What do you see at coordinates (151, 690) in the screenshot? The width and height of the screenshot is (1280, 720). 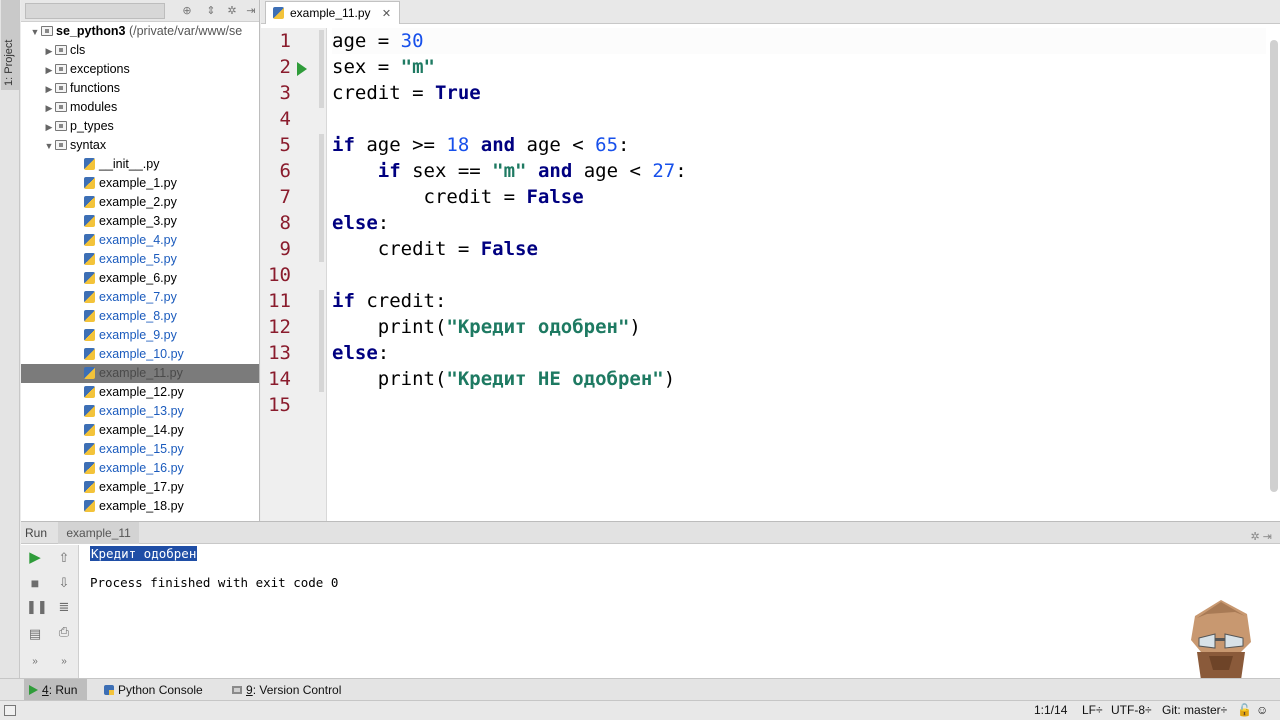 I see `tab-python-console: Python Console` at bounding box center [151, 690].